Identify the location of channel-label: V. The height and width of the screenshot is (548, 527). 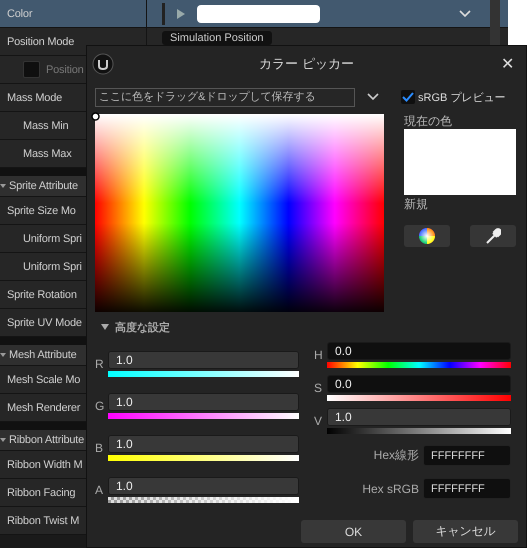
(319, 421).